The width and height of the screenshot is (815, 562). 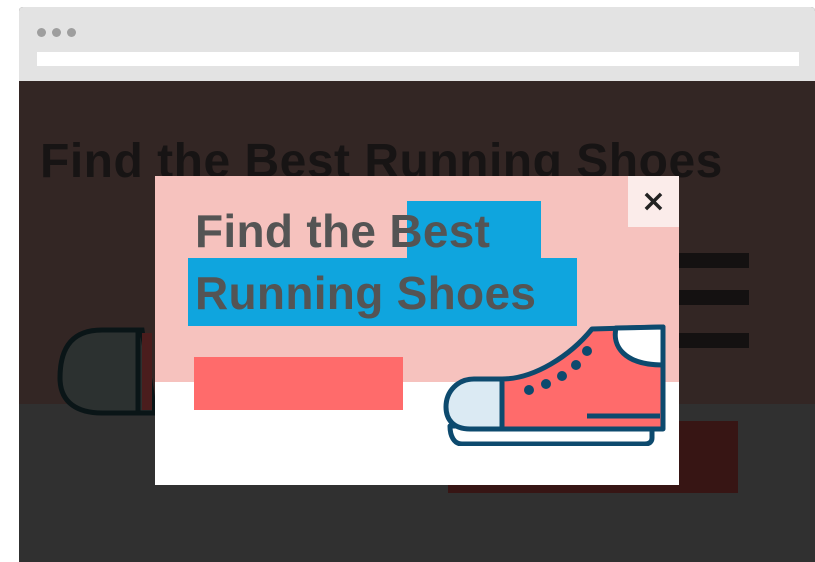 I want to click on close-button: ×, so click(x=653, y=201).